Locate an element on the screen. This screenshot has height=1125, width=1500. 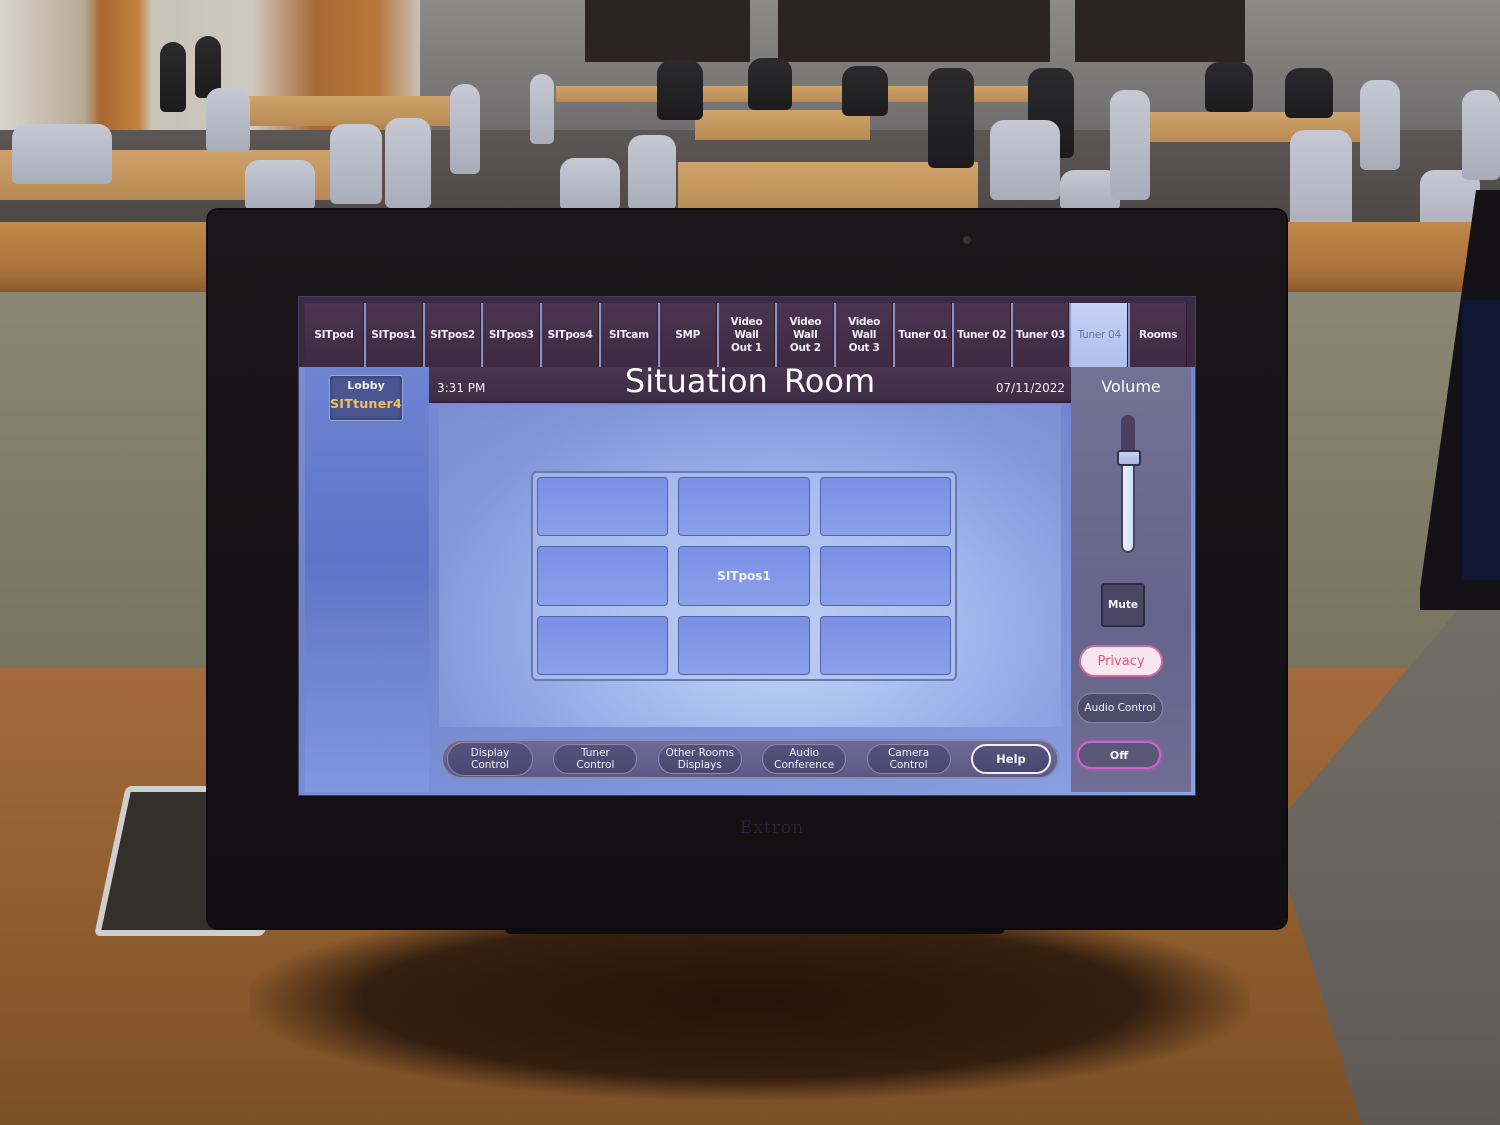
other-rooms-displays-button: Other Rooms Displays is located at coordinates (699, 759).